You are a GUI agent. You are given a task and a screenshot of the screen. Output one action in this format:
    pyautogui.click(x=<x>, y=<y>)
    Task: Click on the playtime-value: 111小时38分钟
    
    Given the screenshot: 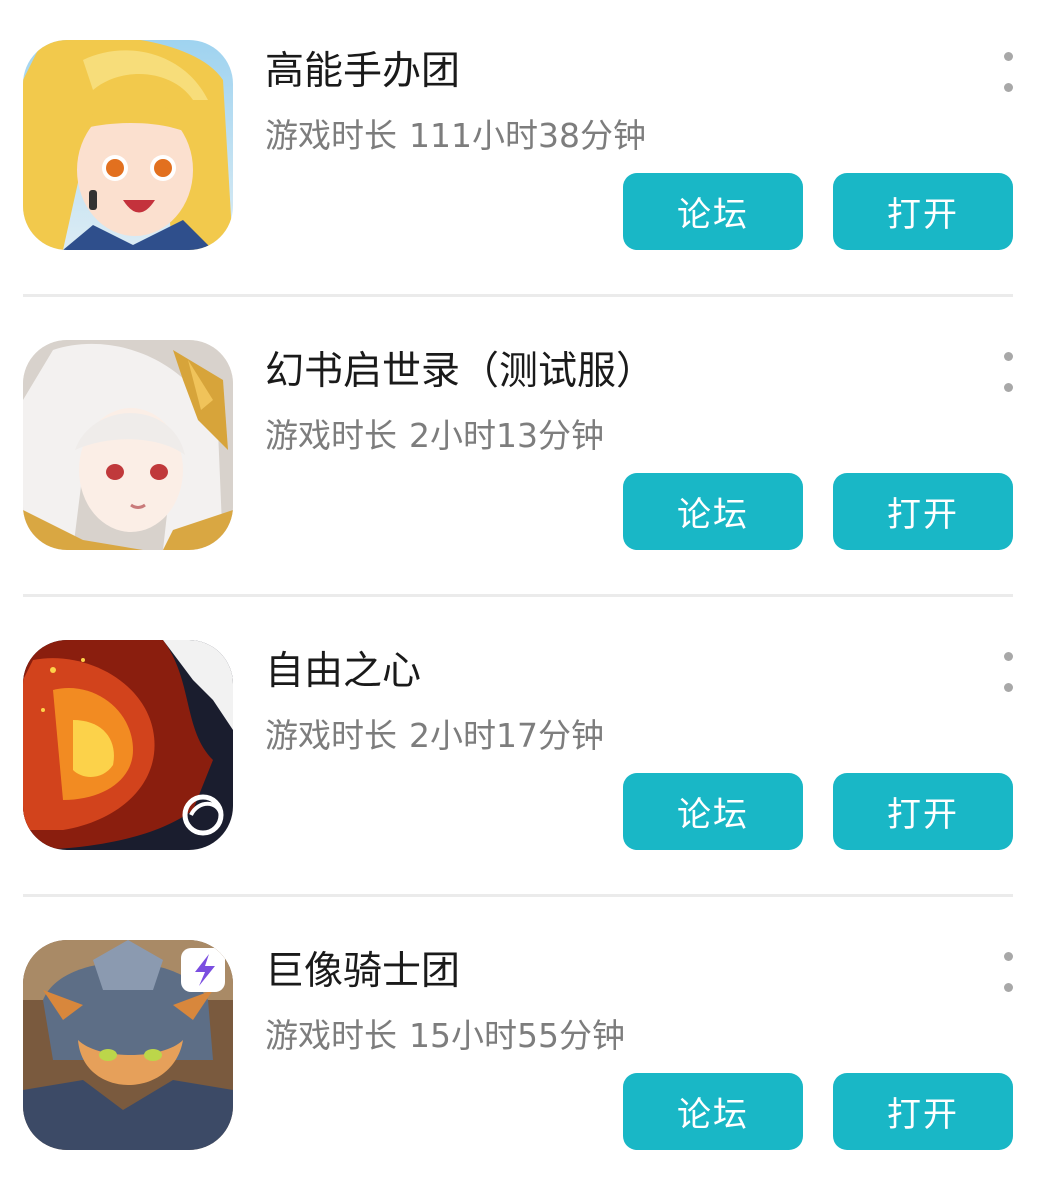 What is the action you would take?
    pyautogui.click(x=527, y=135)
    